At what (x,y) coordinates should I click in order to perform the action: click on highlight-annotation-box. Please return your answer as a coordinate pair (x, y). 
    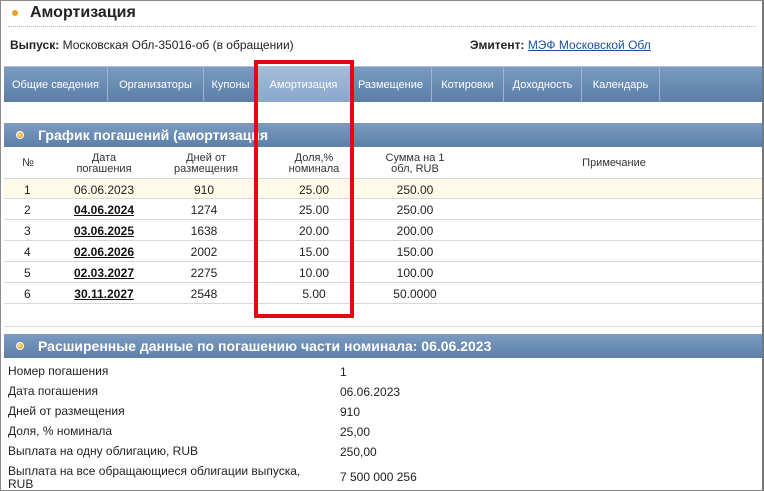
    Looking at the image, I should click on (304, 189).